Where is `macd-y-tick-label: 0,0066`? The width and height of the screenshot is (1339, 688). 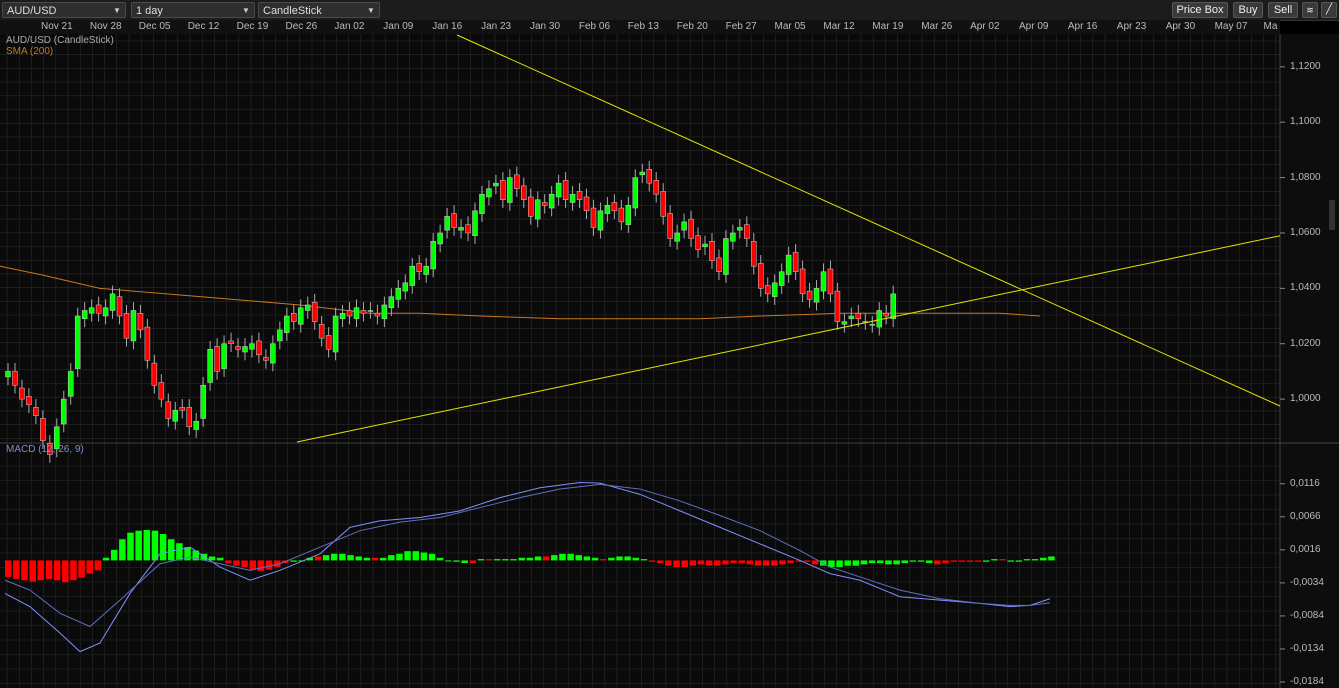 macd-y-tick-label: 0,0066 is located at coordinates (1305, 516).